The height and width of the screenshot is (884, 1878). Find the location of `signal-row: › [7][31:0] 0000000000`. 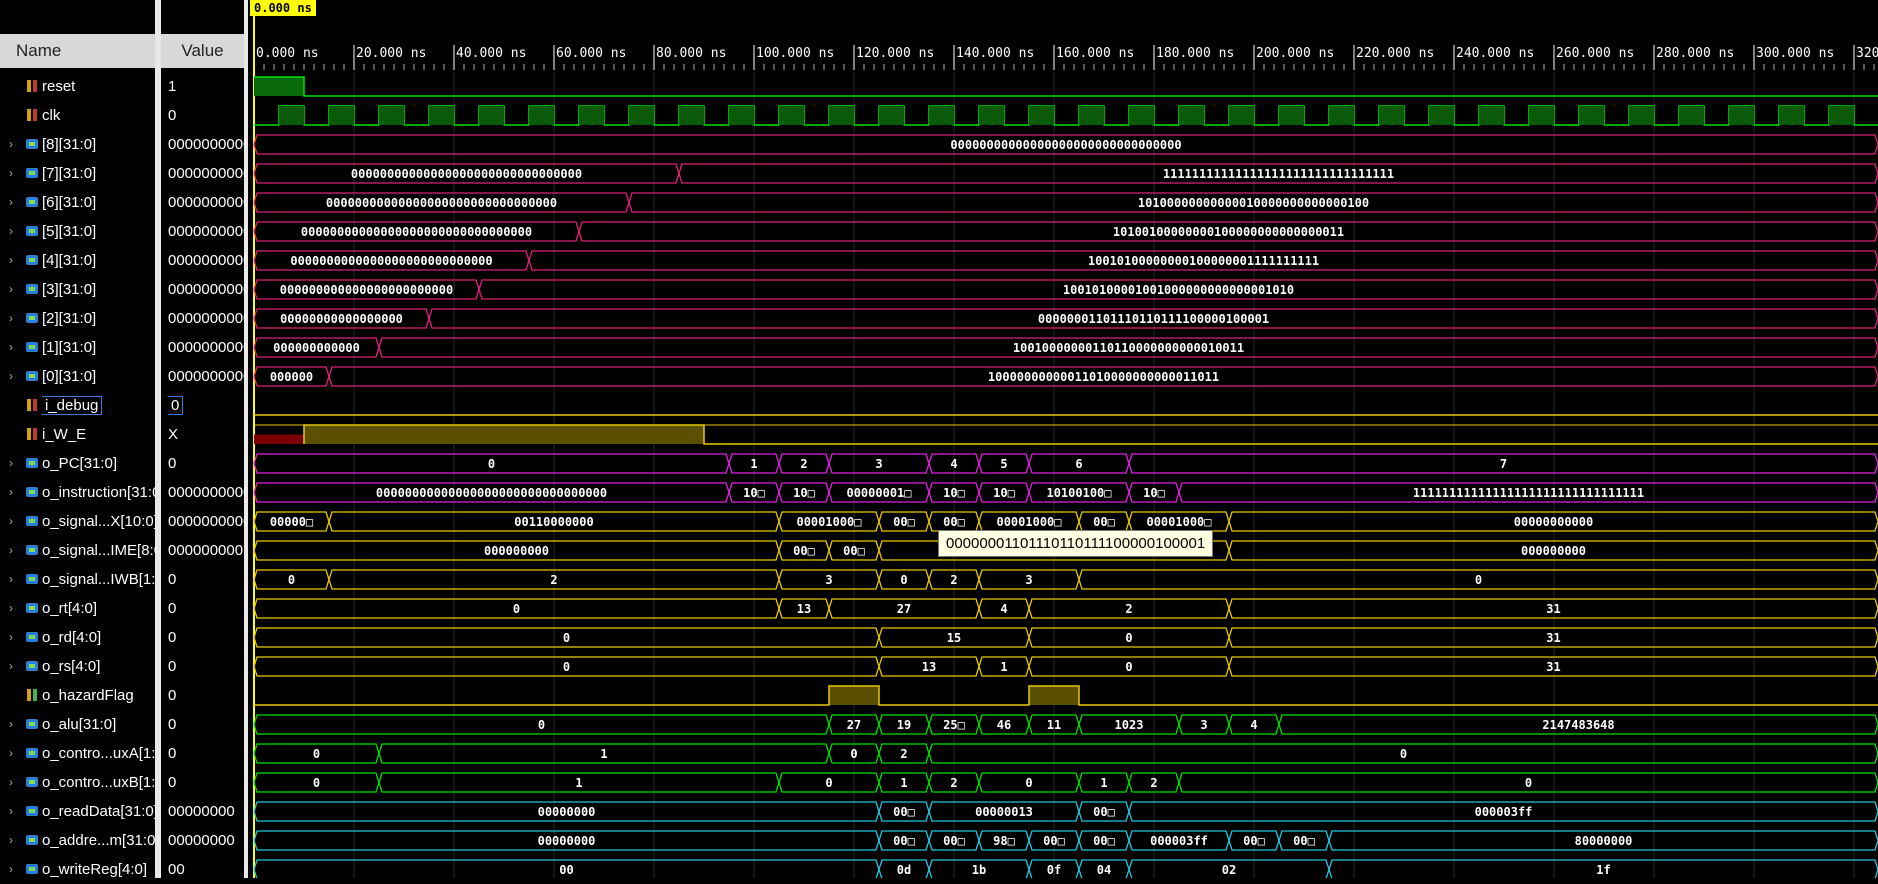

signal-row: › [7][31:0] 0000000000 is located at coordinates (124, 173).